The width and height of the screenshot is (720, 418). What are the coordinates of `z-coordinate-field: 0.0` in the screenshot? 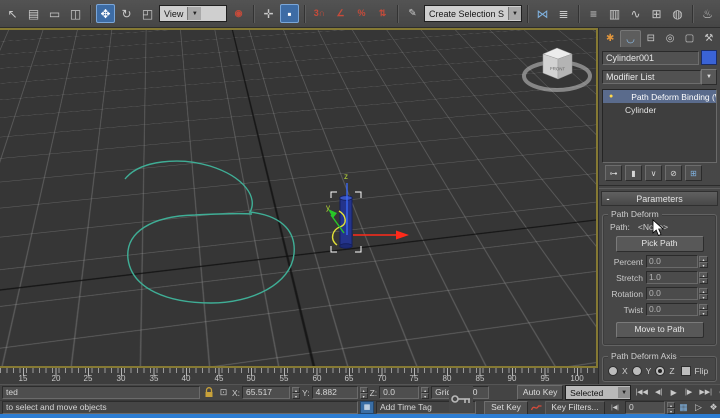 It's located at (399, 392).